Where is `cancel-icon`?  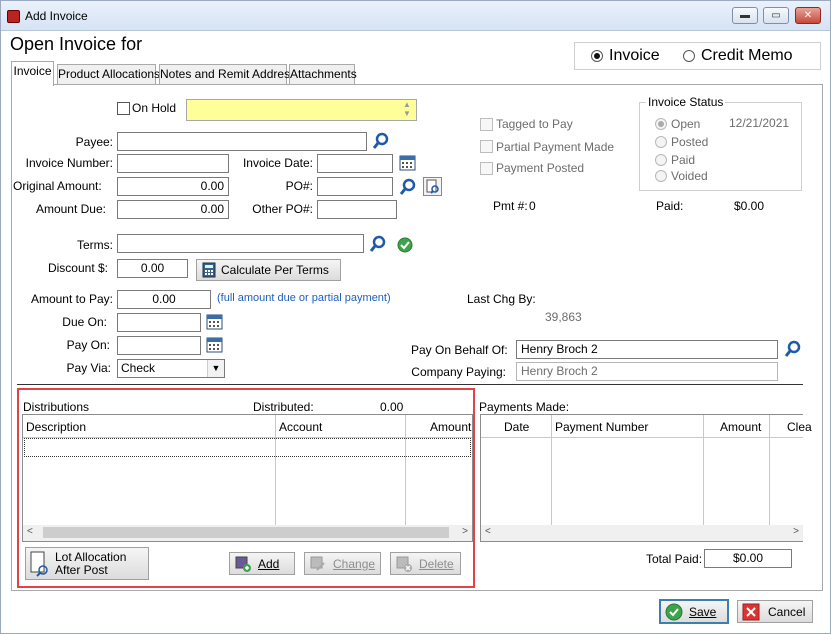
cancel-icon is located at coordinates (751, 611).